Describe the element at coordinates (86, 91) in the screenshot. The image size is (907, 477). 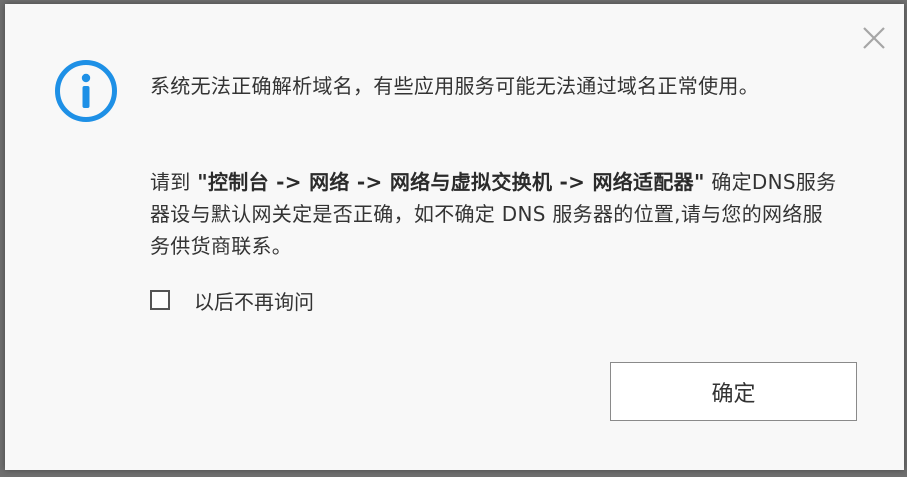
I see `info-icon` at that location.